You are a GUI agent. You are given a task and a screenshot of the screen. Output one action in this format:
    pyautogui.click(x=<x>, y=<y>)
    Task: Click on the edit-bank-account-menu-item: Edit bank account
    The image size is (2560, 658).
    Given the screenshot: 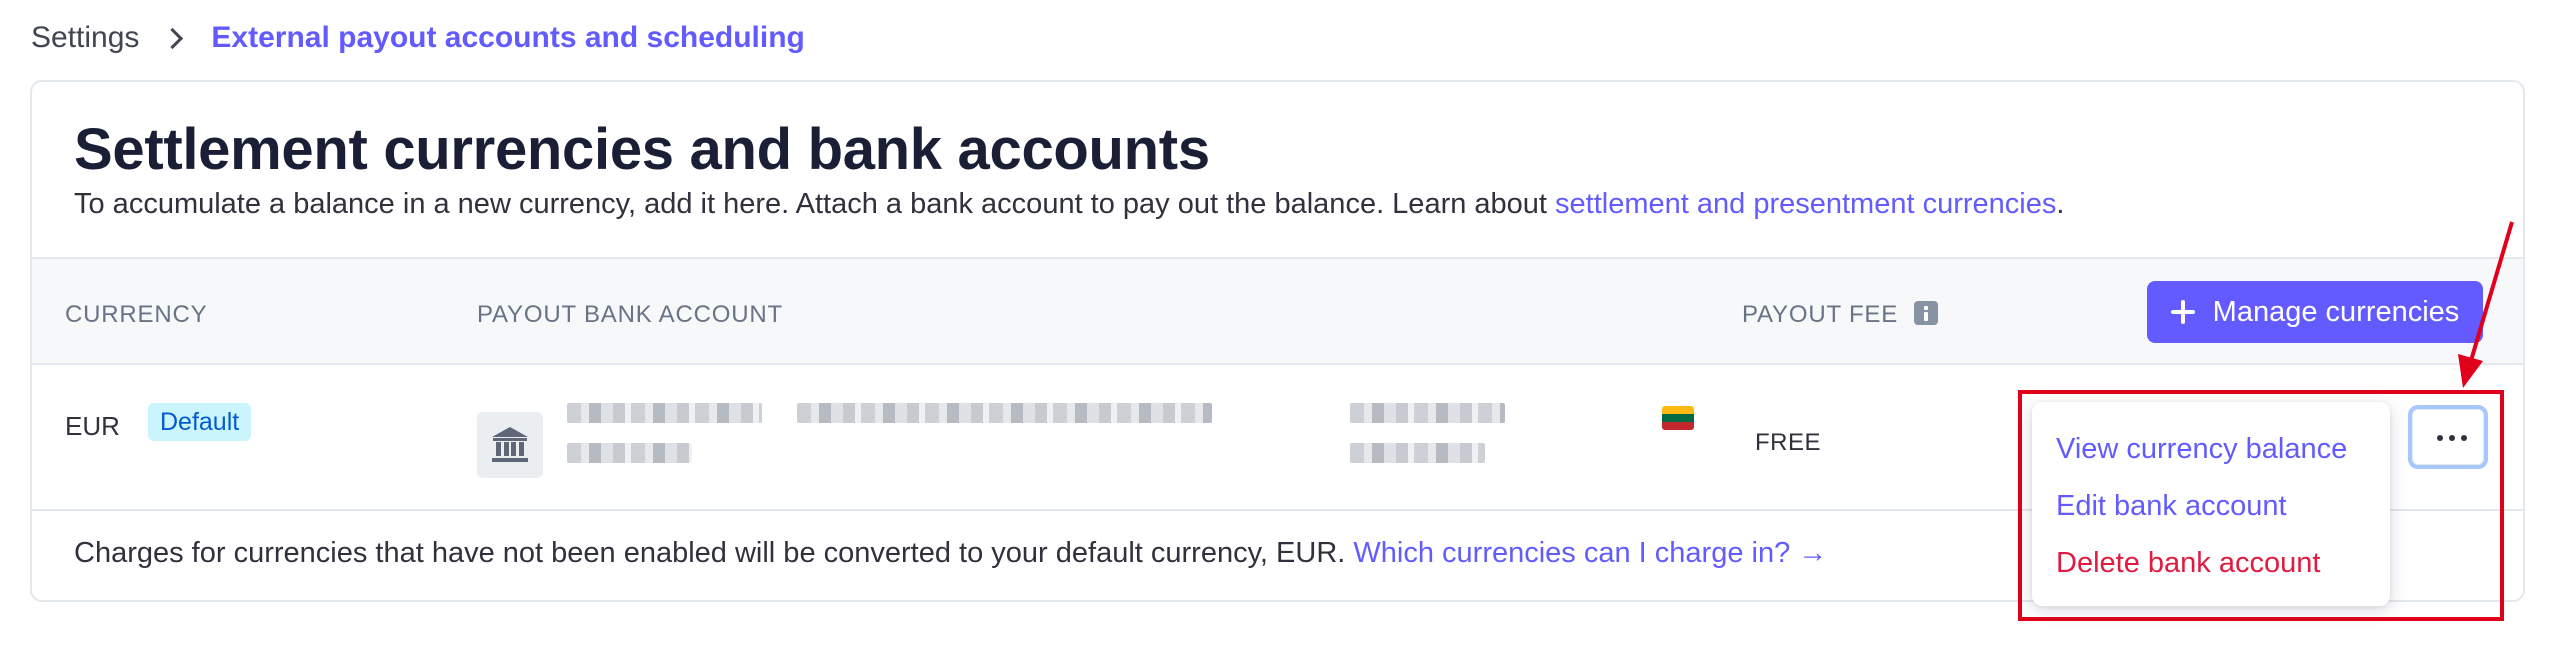 What is the action you would take?
    pyautogui.click(x=2171, y=506)
    